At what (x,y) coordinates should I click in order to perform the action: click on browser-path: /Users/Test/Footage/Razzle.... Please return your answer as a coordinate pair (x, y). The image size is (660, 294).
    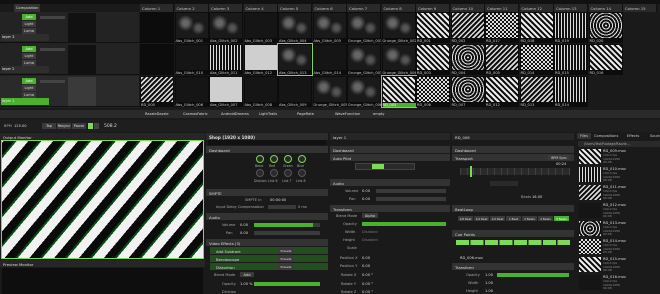
    Looking at the image, I should click on (619, 144).